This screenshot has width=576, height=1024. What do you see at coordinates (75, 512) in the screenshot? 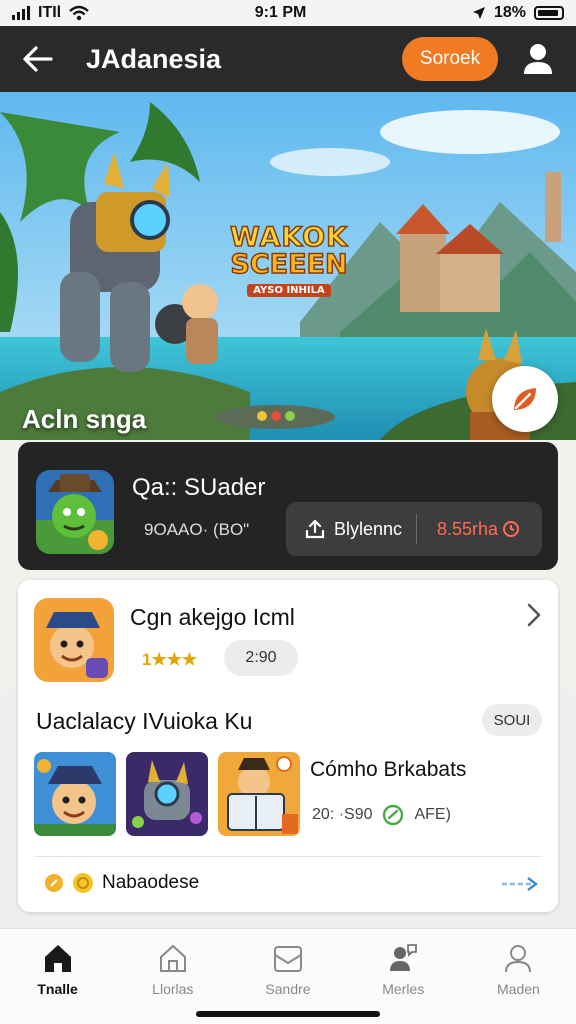
I see `featured-game-icon` at bounding box center [75, 512].